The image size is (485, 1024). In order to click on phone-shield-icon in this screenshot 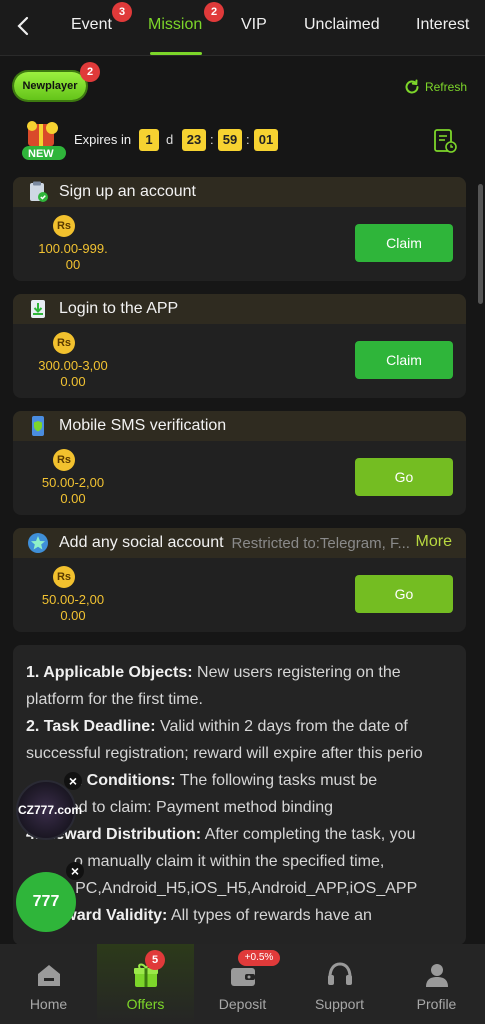, I will do `click(38, 426)`.